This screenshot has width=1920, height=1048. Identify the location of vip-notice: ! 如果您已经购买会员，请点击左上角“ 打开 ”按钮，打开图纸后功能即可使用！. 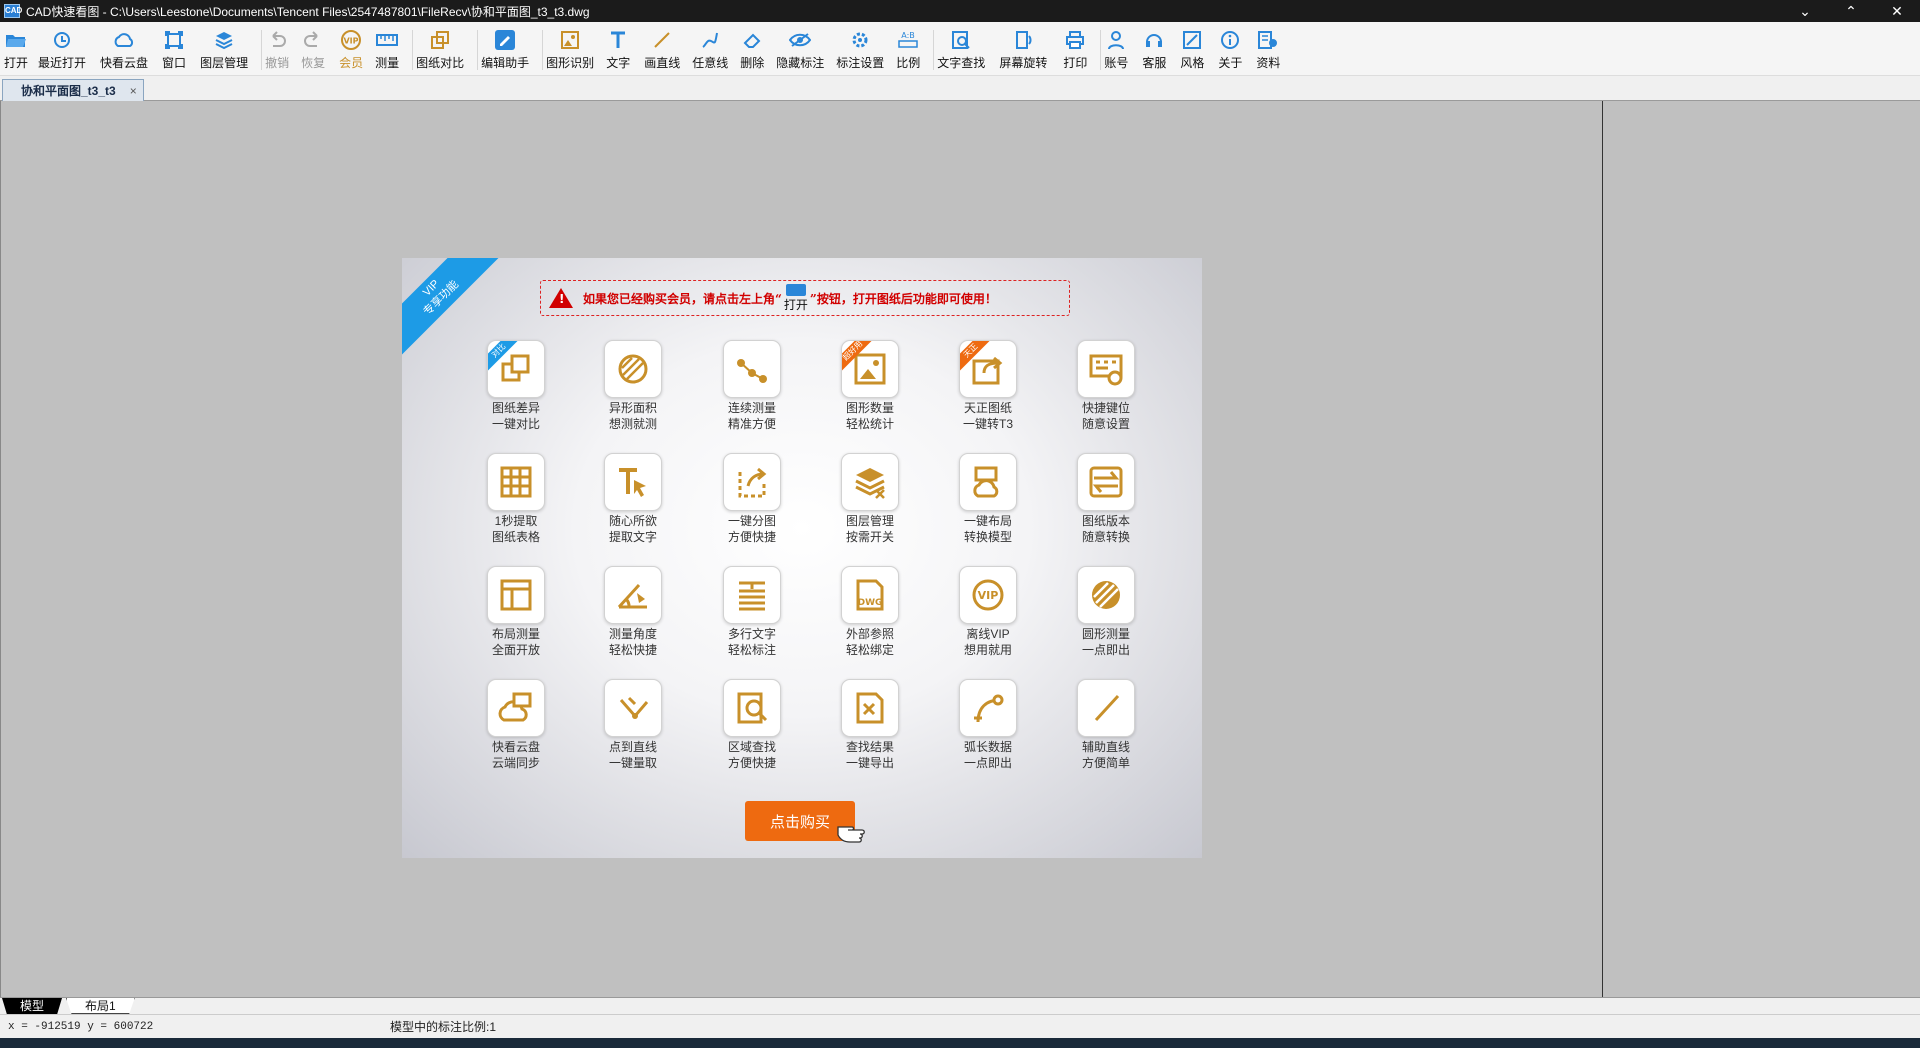
(805, 298).